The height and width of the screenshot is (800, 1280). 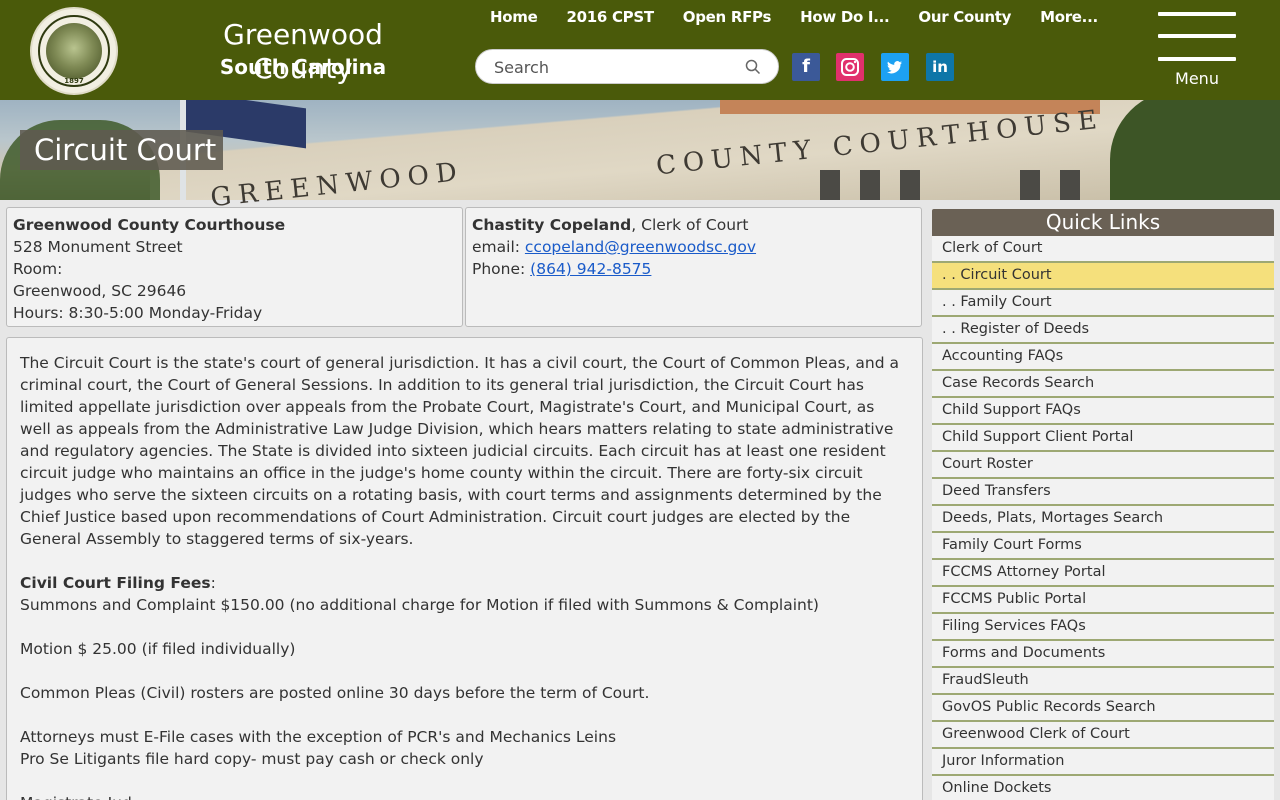 What do you see at coordinates (1103, 735) in the screenshot?
I see `quick-link-greenwood-clerk-of-court: Greenwood Clerk of Court` at bounding box center [1103, 735].